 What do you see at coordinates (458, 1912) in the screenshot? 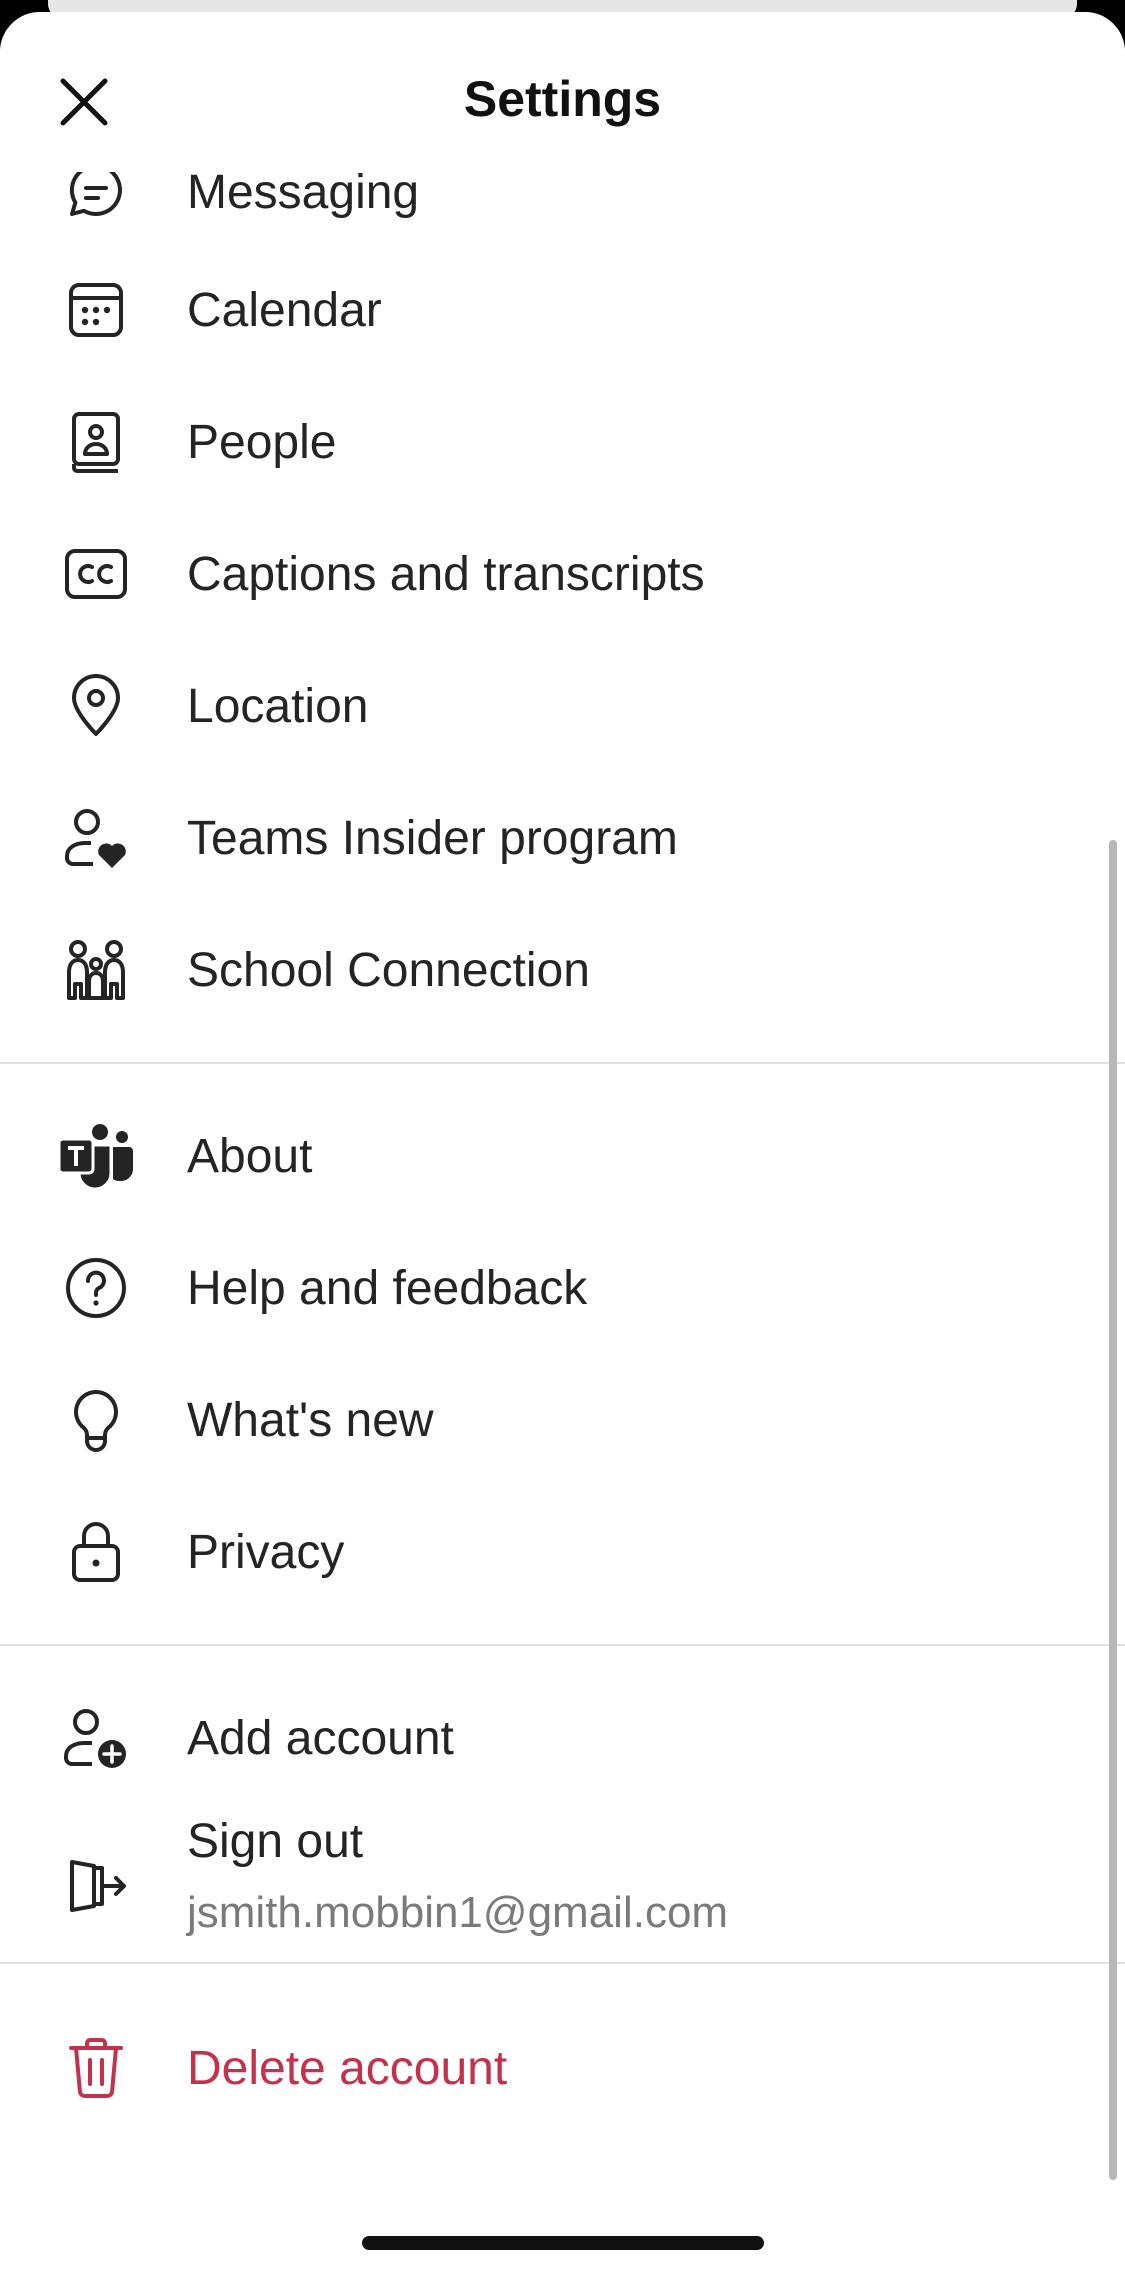
I see `account-email: jsmith.mobbin1@gmail.com` at bounding box center [458, 1912].